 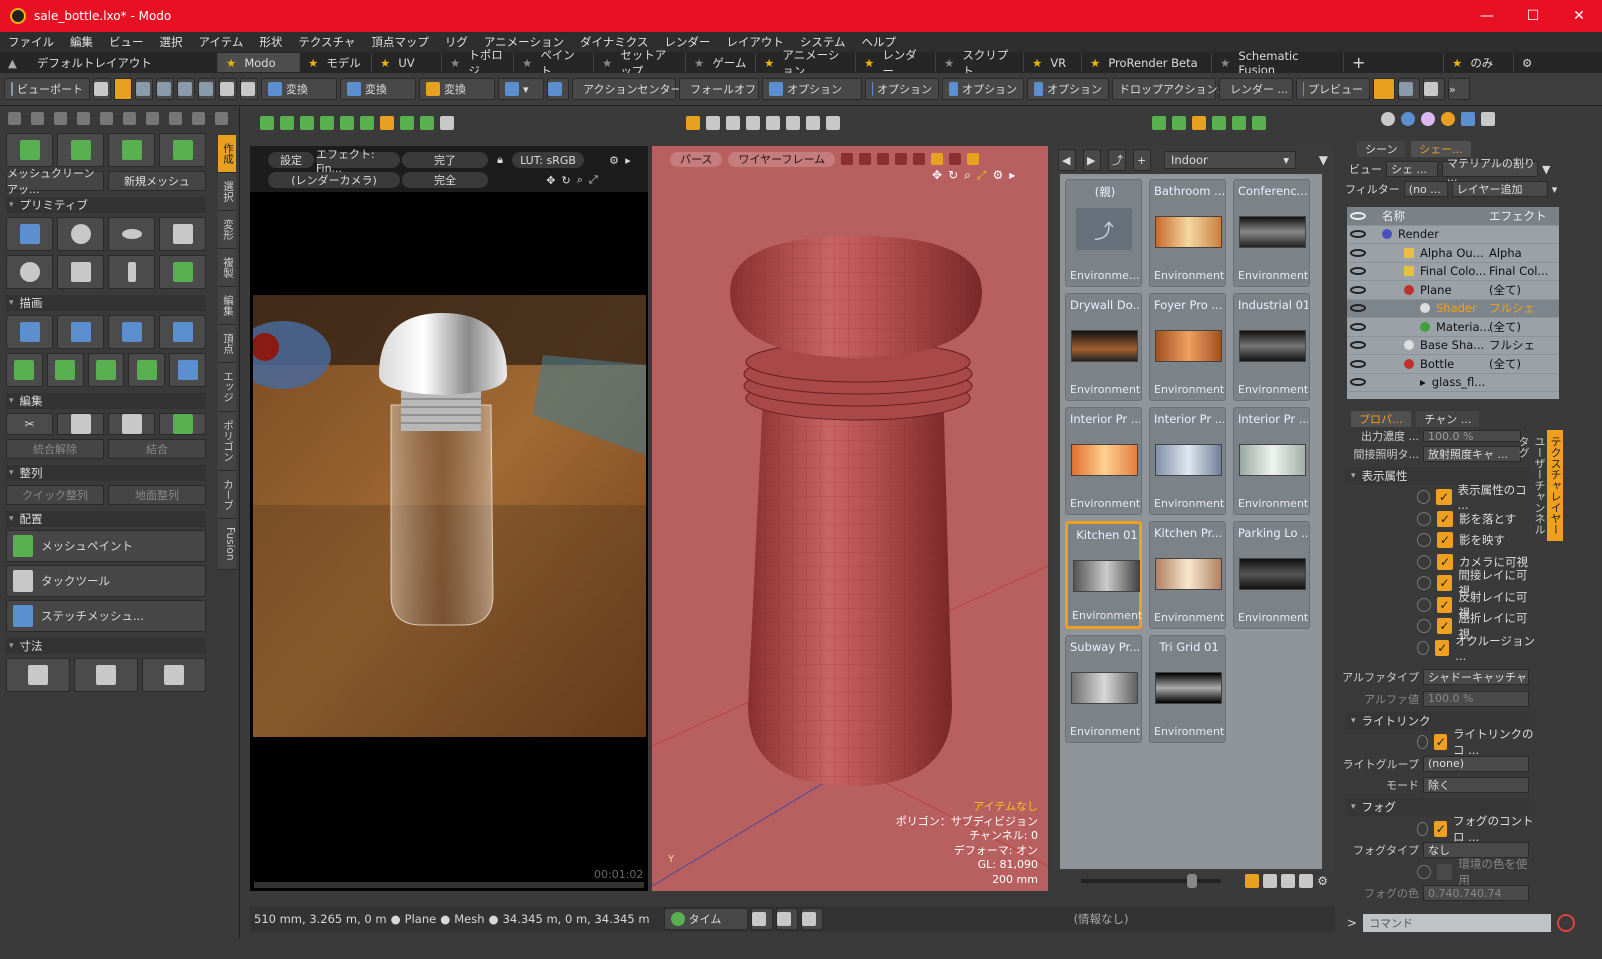 I want to click on minimize-button: —, so click(x=1487, y=16).